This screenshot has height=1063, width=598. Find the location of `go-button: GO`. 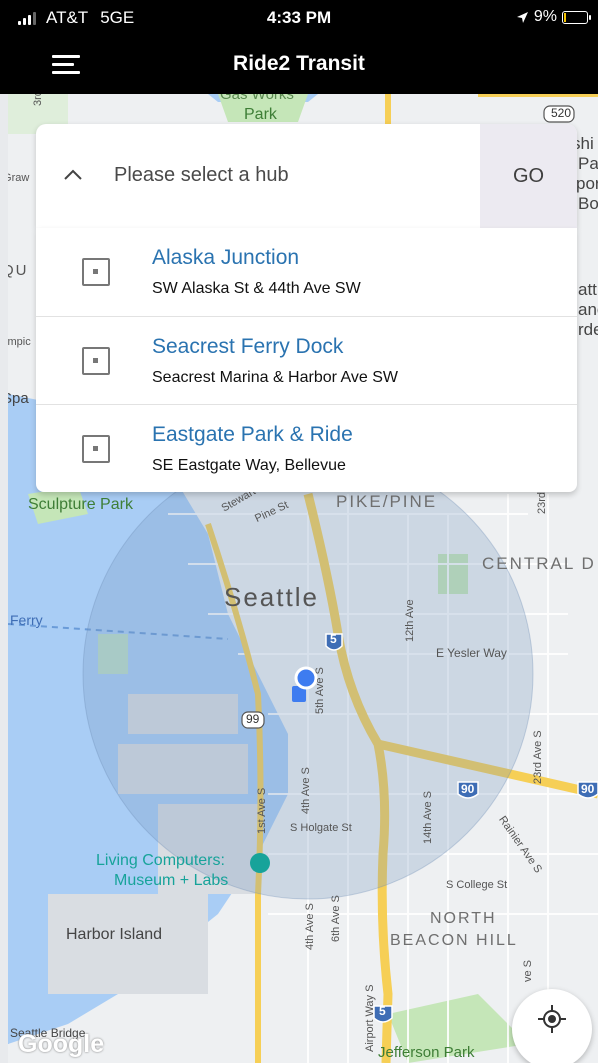

go-button: GO is located at coordinates (528, 176).